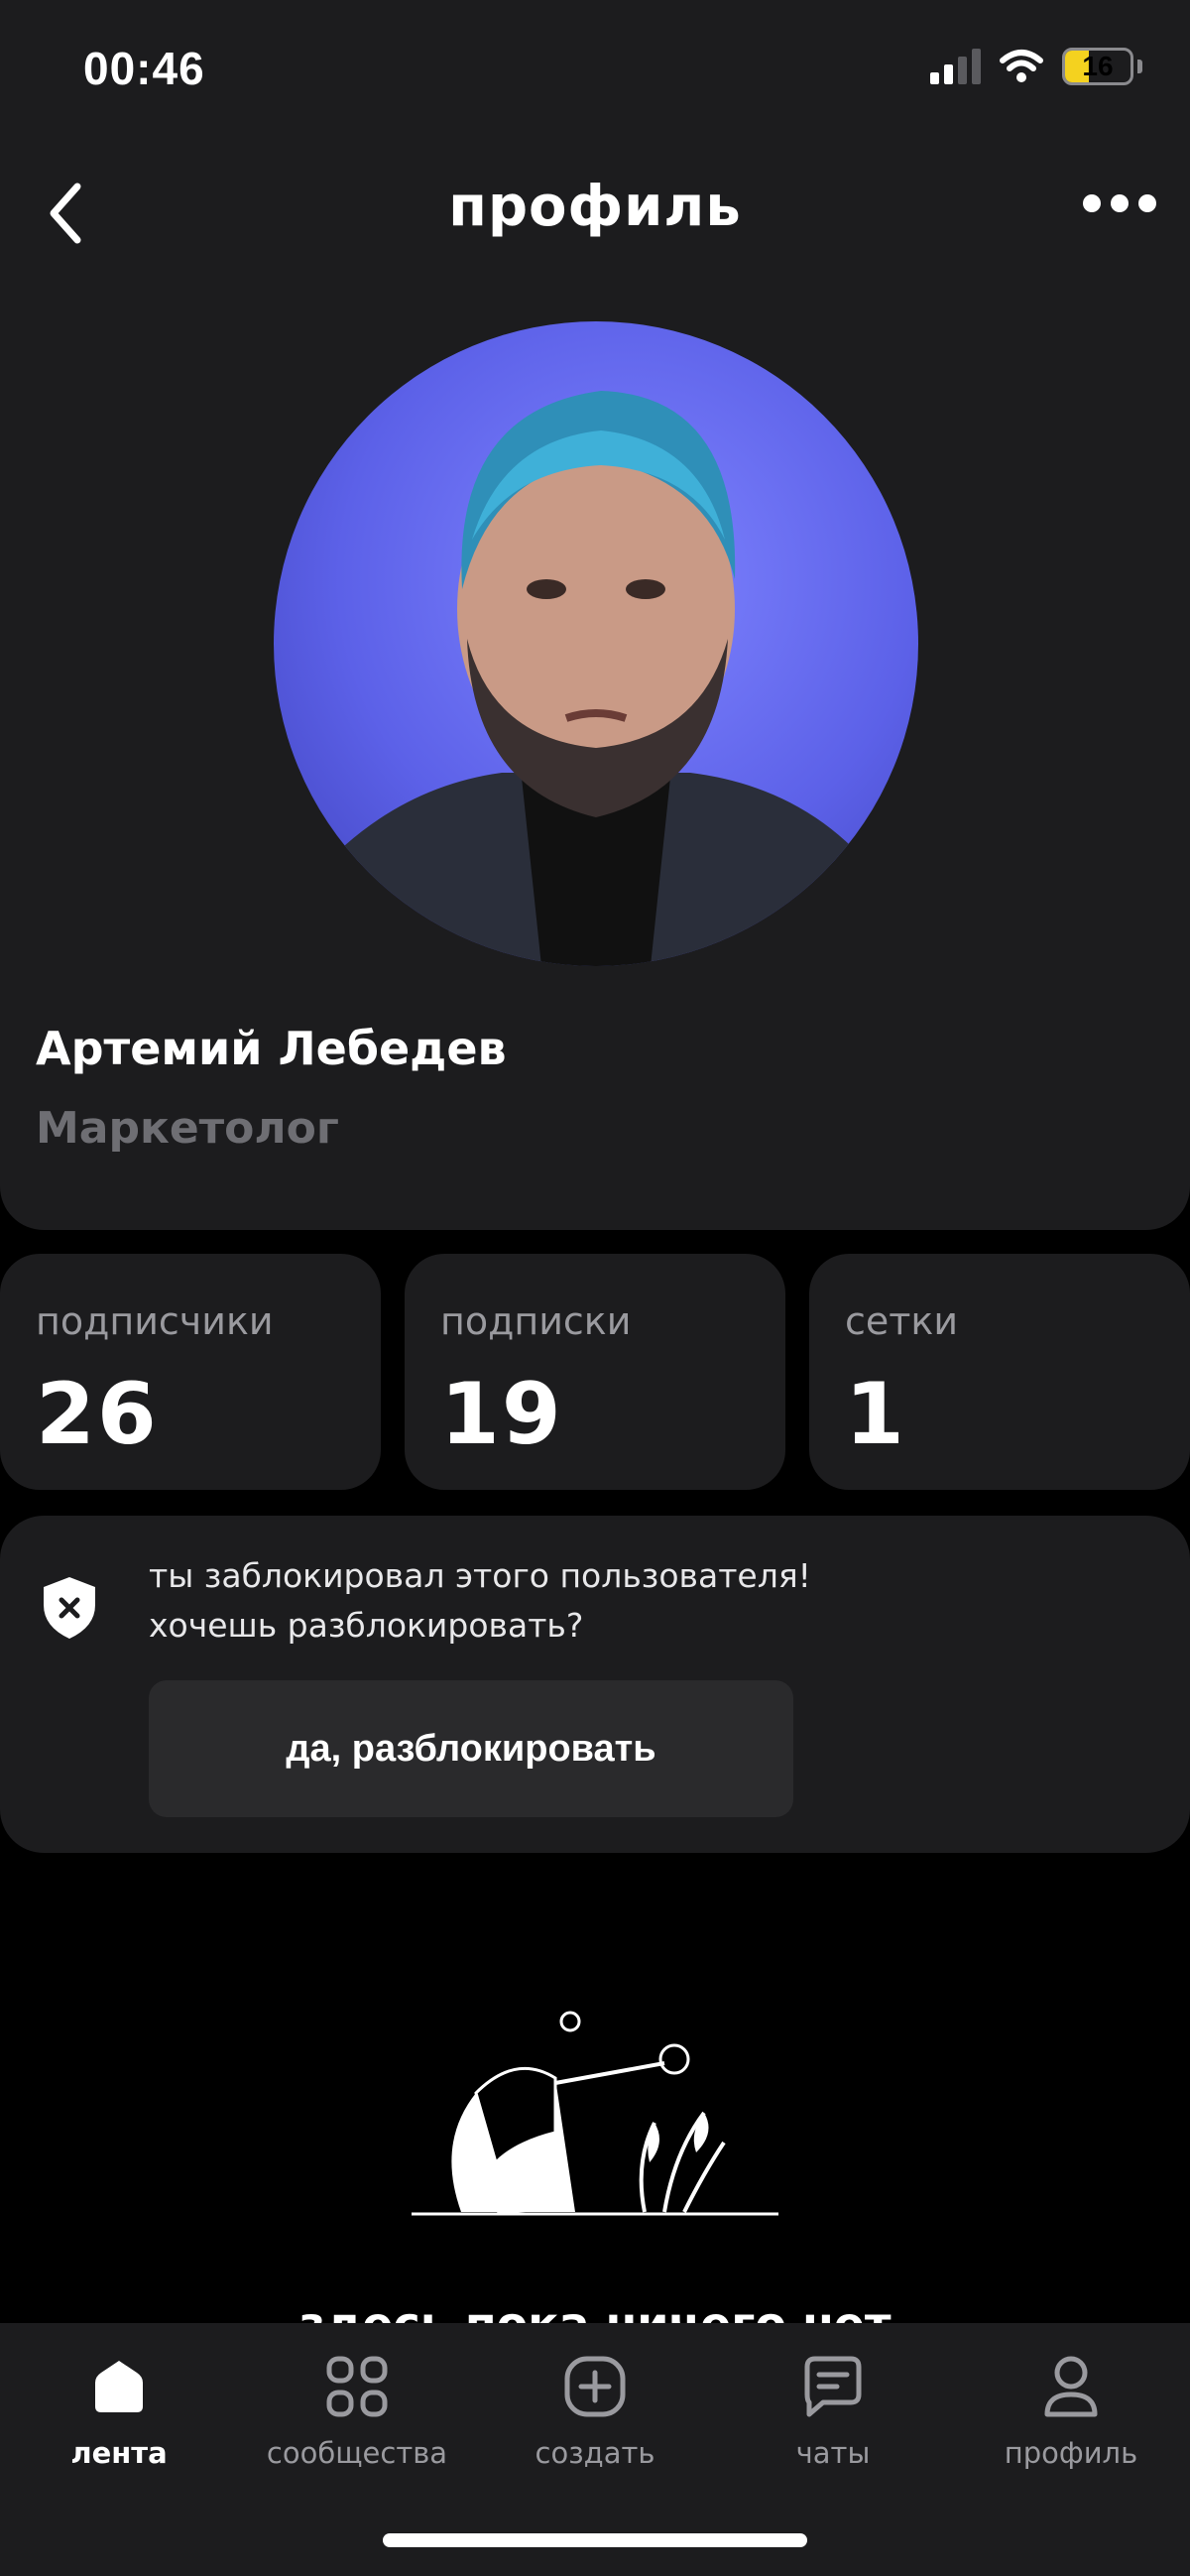  What do you see at coordinates (155, 1321) in the screenshot?
I see `stat-label: подписчики` at bounding box center [155, 1321].